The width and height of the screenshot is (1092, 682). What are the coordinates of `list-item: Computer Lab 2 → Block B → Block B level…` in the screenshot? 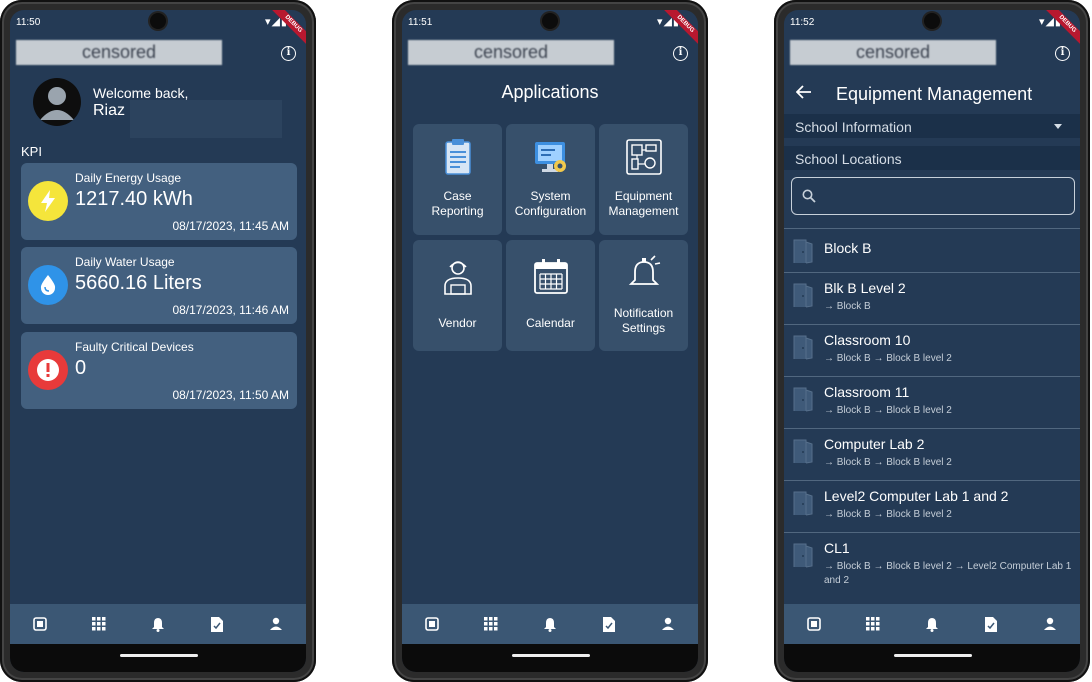 It's located at (932, 454).